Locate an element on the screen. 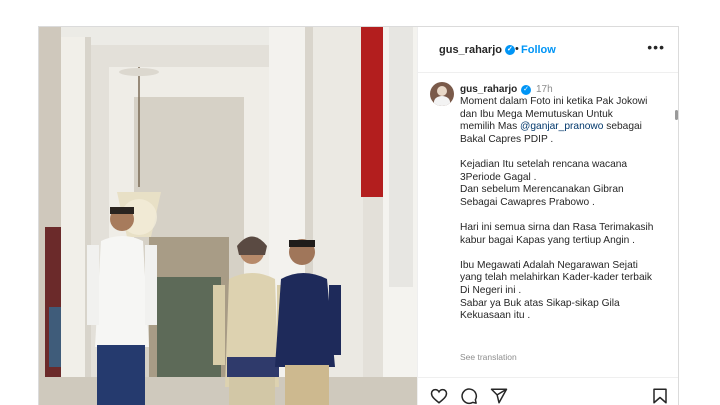 The image size is (720, 405). comment-icon is located at coordinates (469, 396).